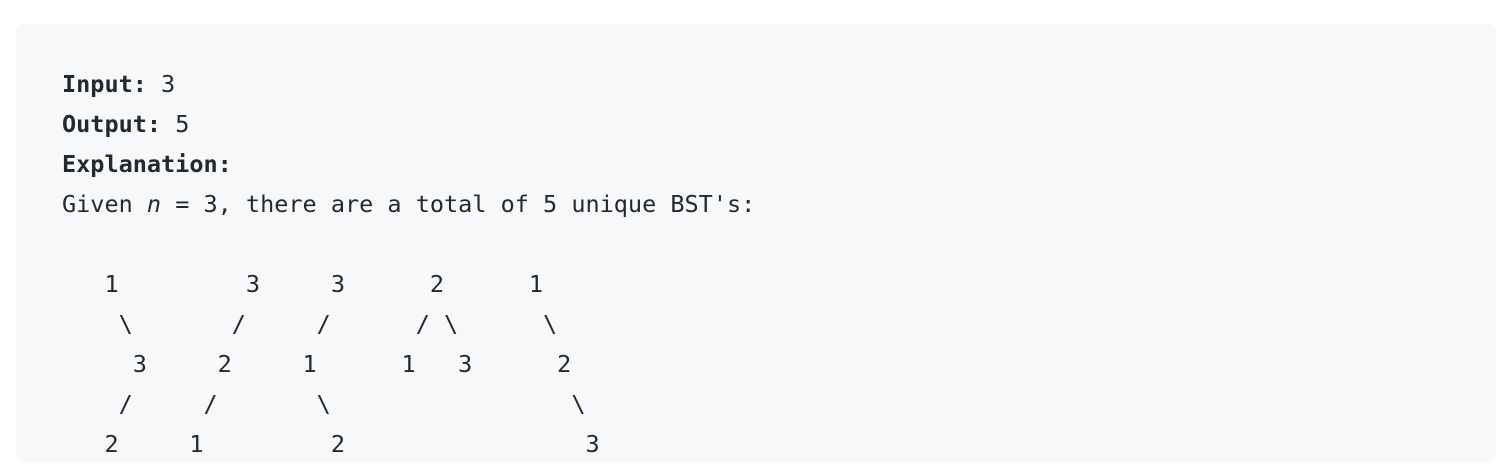  I want to click on tree-line: 3 2 1 1 3 2, so click(317, 364).